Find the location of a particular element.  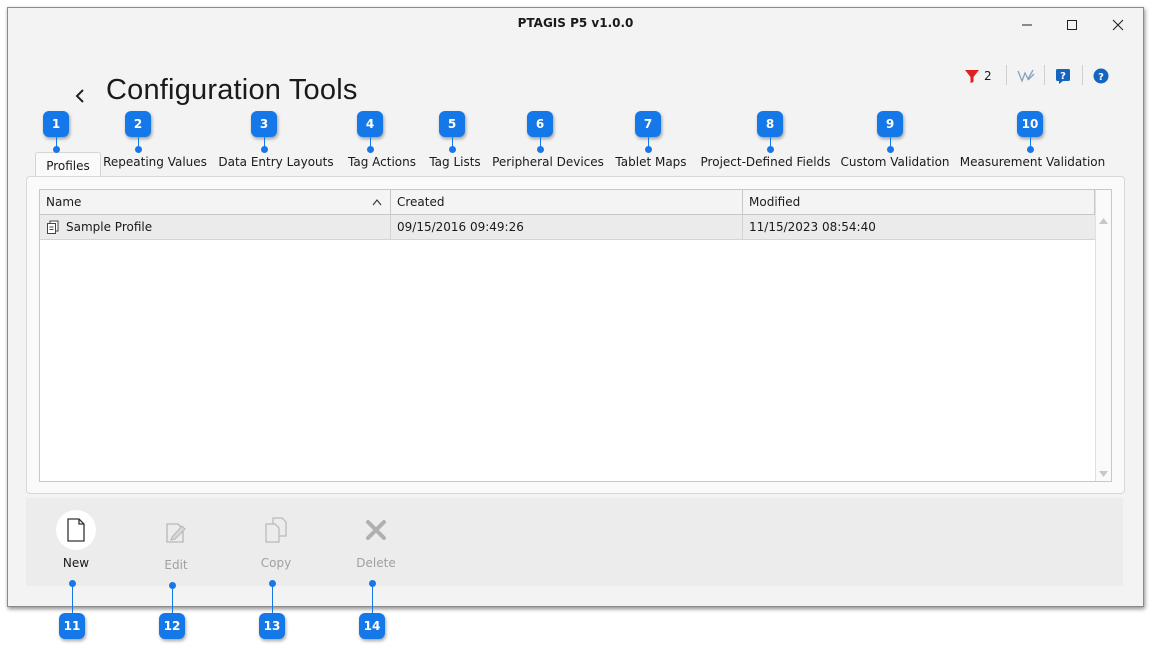

column-header-label: Name is located at coordinates (64, 202).